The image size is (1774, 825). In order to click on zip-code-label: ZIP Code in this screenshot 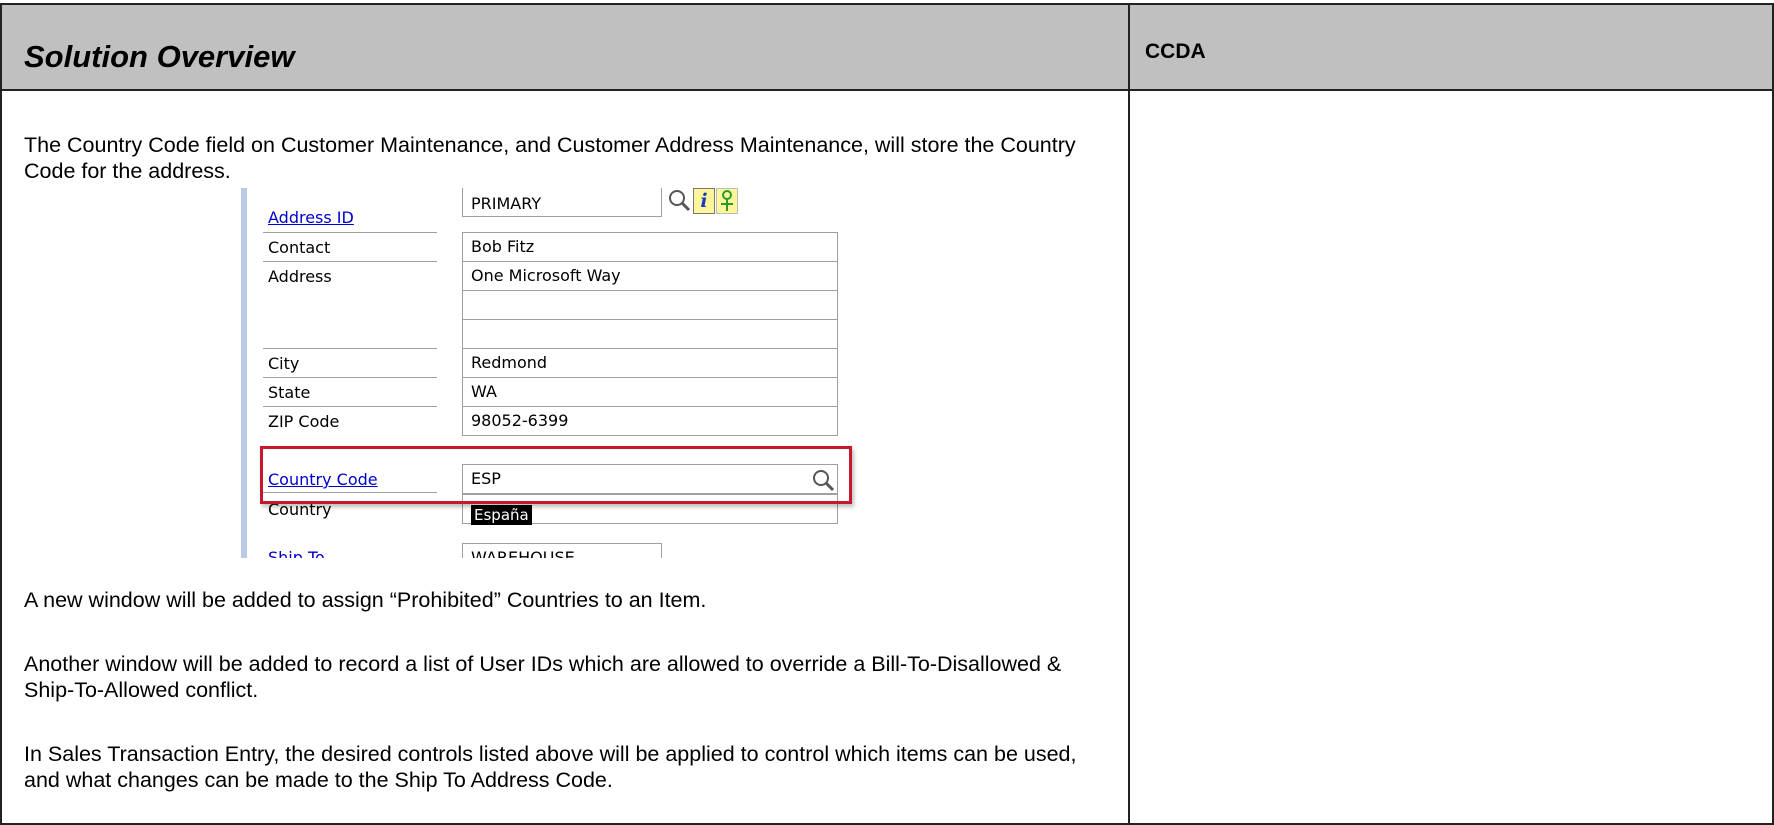, I will do `click(304, 421)`.